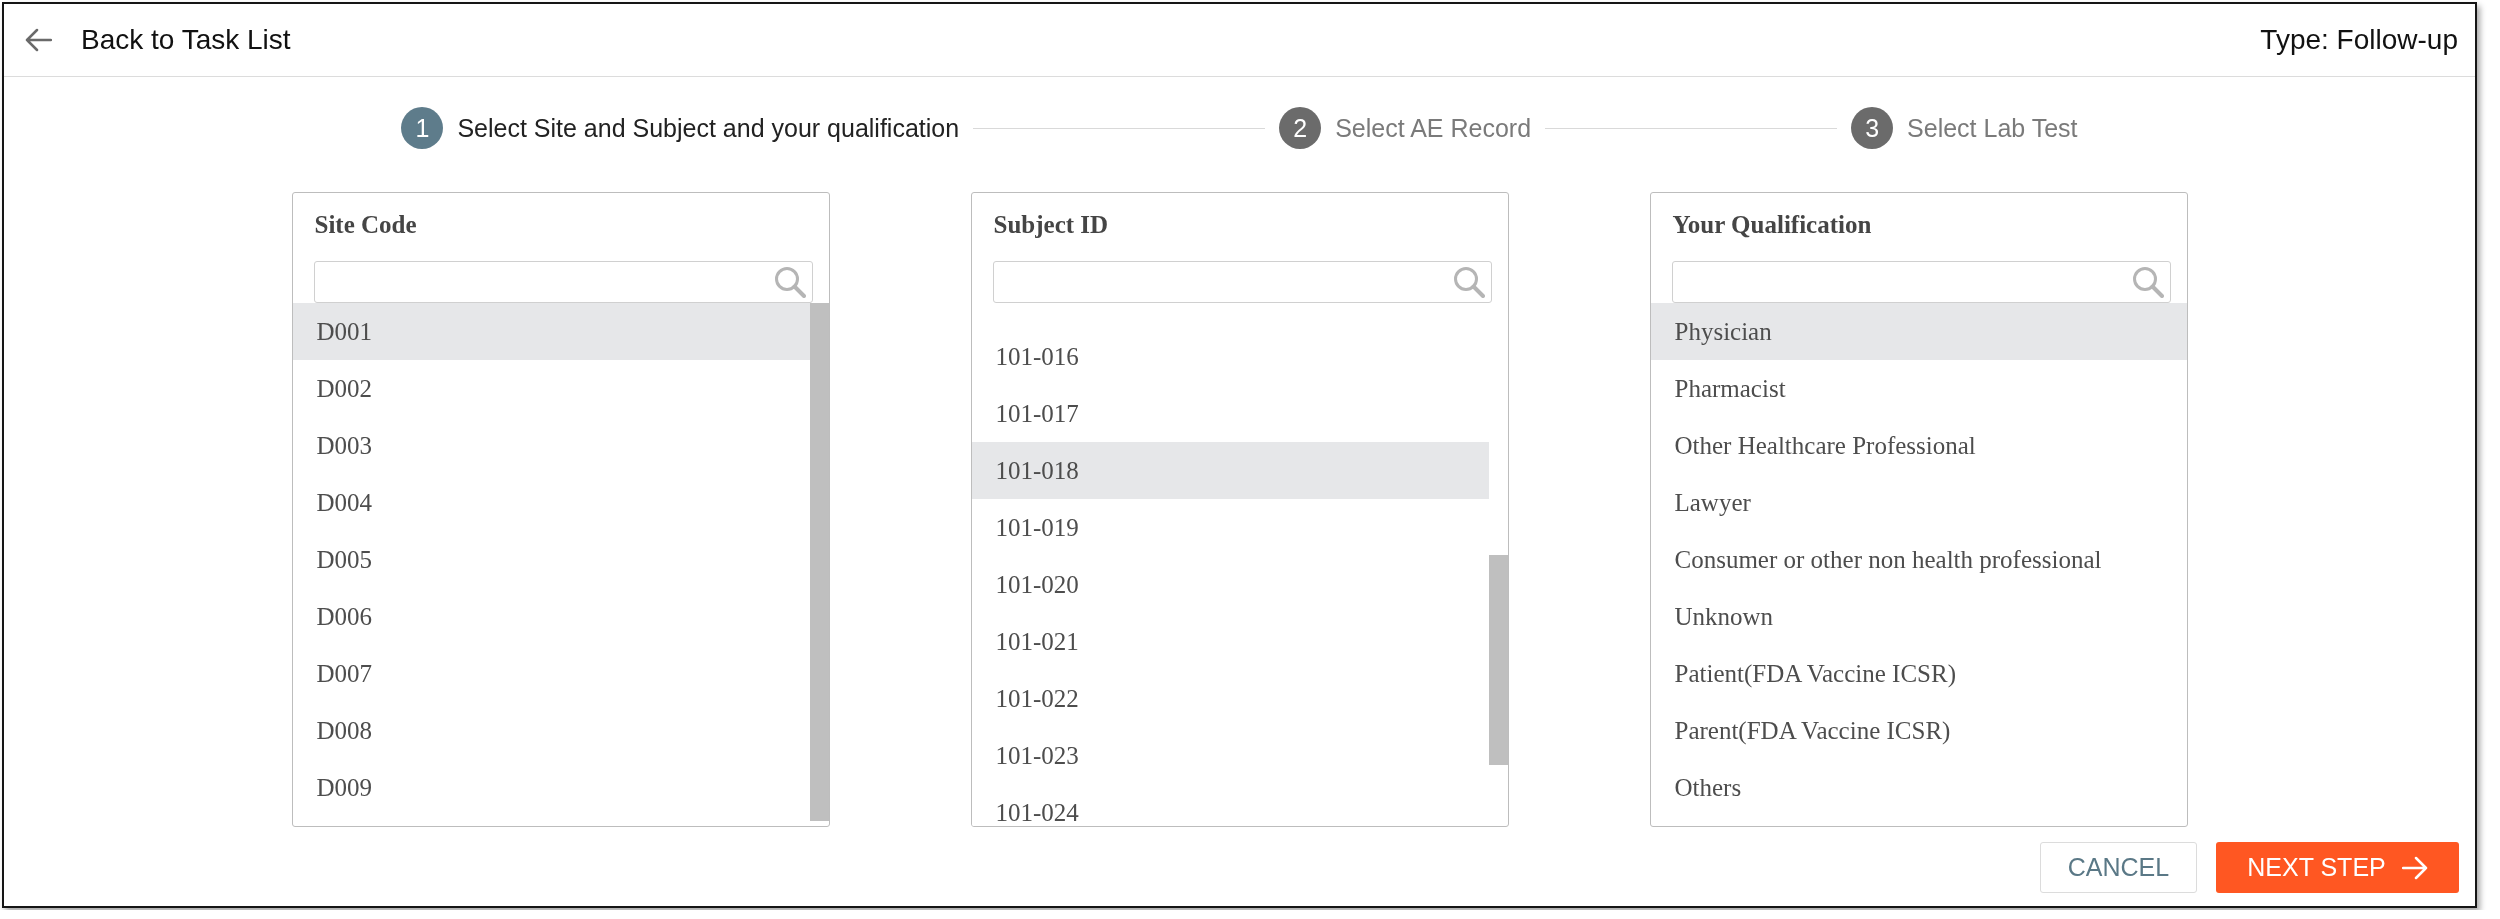 The height and width of the screenshot is (919, 2500). I want to click on list-option: Physician, so click(1918, 331).